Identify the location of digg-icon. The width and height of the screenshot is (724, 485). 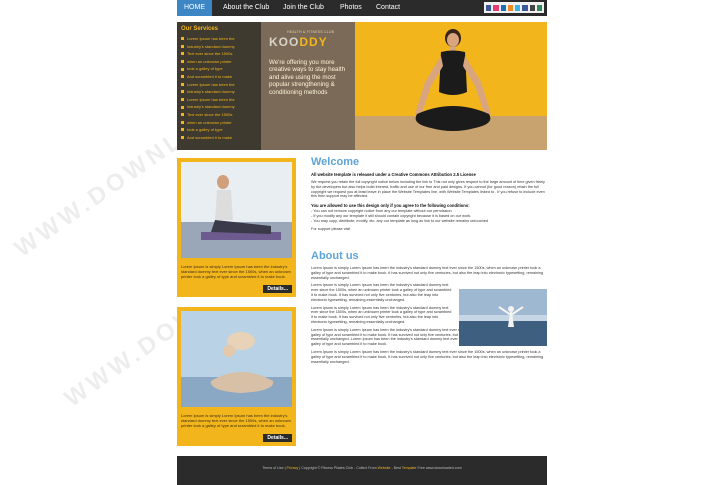
(503, 7).